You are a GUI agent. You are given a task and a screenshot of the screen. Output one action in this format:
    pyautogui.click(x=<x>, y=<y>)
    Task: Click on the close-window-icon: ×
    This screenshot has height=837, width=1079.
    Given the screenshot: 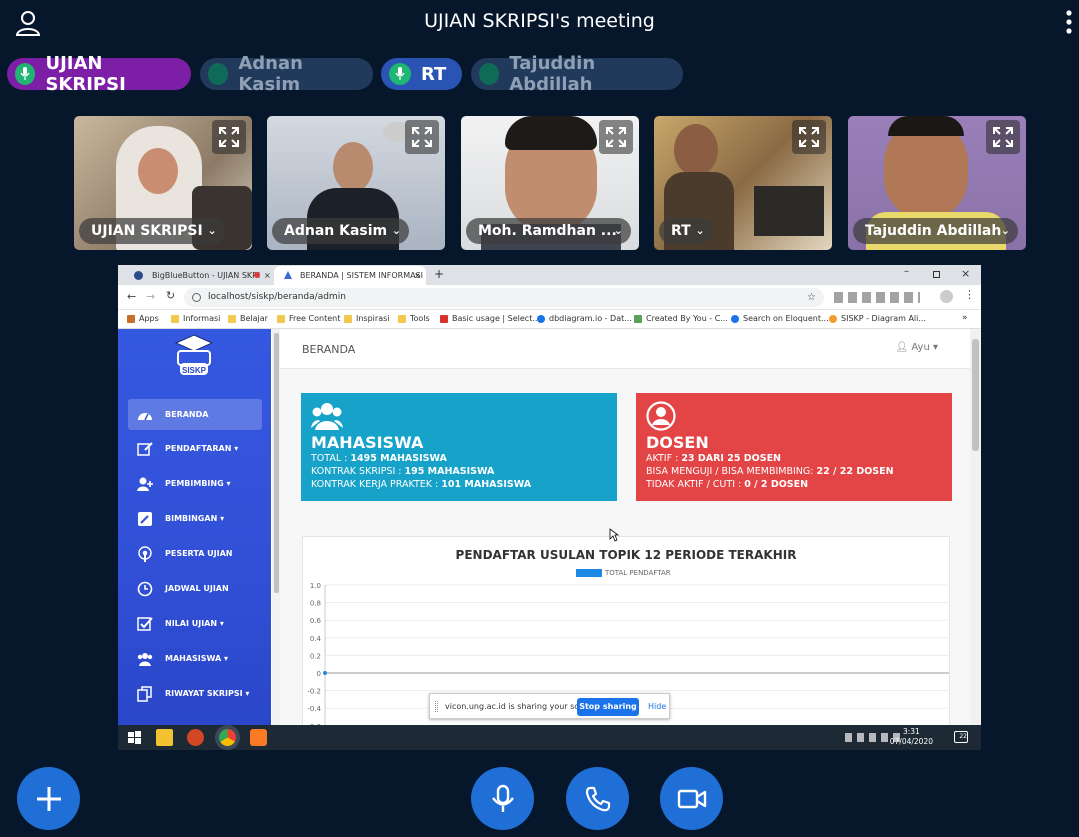 What is the action you would take?
    pyautogui.click(x=965, y=273)
    